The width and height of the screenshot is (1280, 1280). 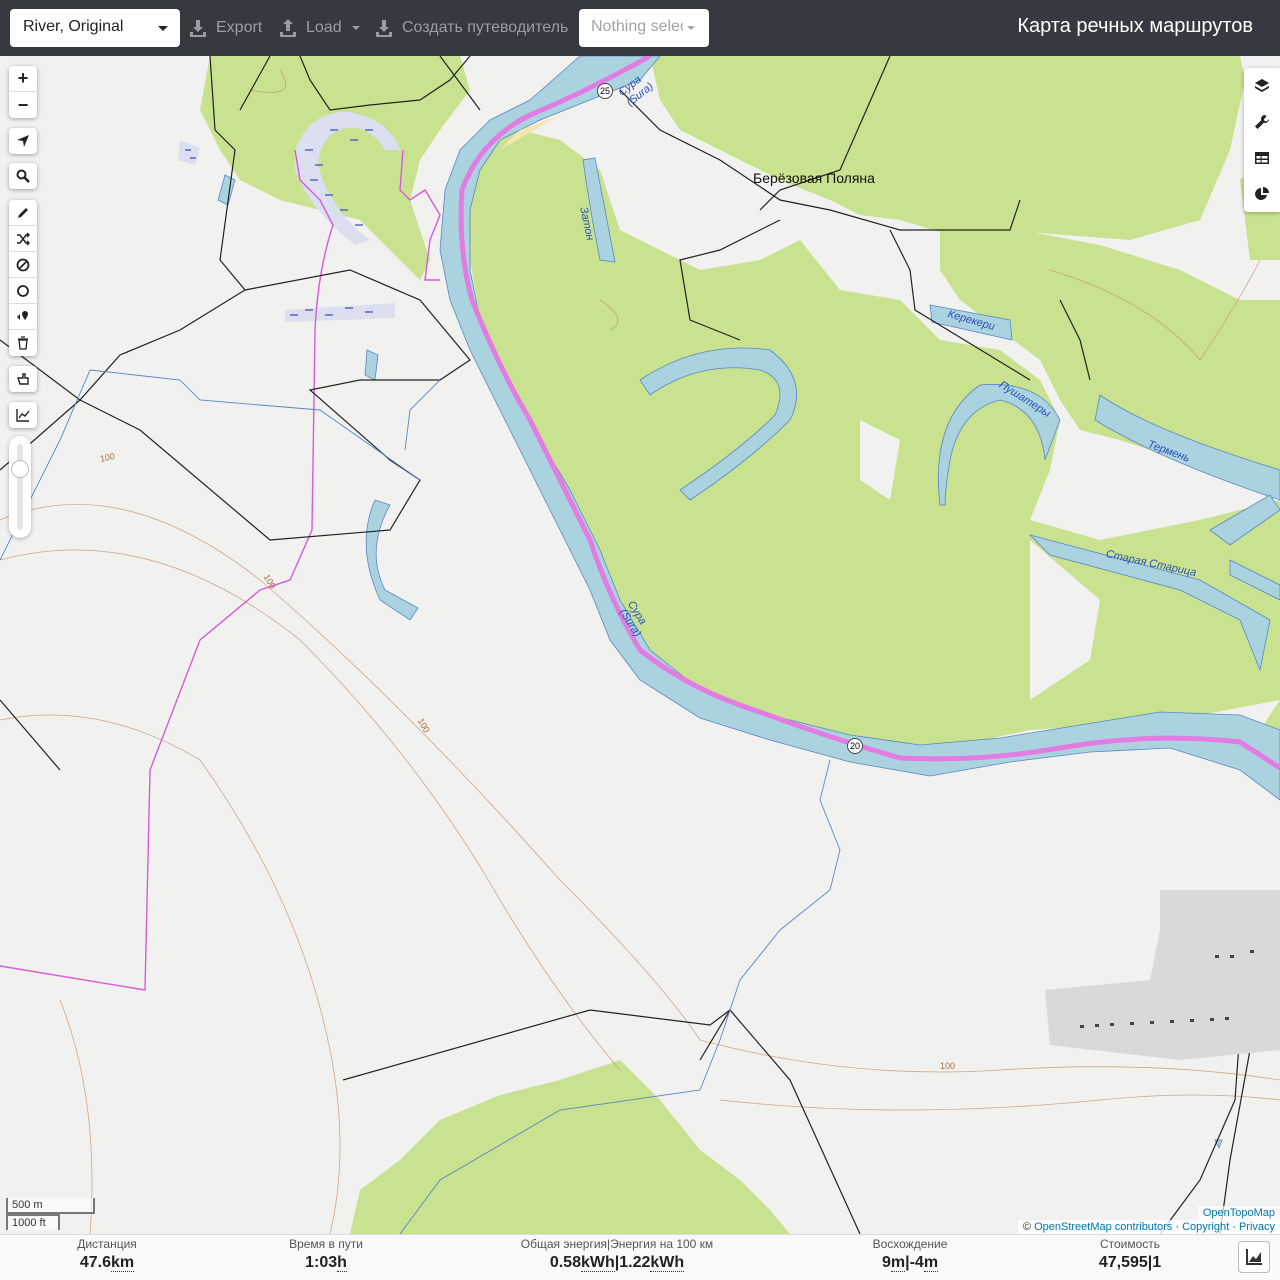 I want to click on elevation-chart-button, so click(x=1254, y=1257).